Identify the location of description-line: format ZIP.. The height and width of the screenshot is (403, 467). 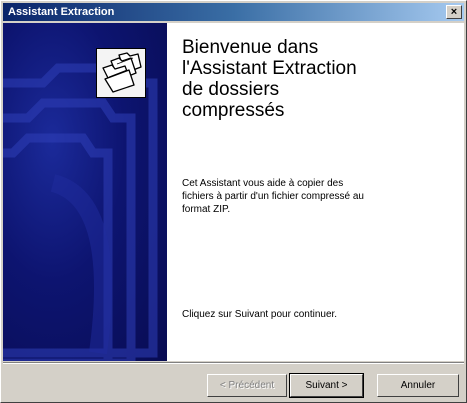
(206, 209).